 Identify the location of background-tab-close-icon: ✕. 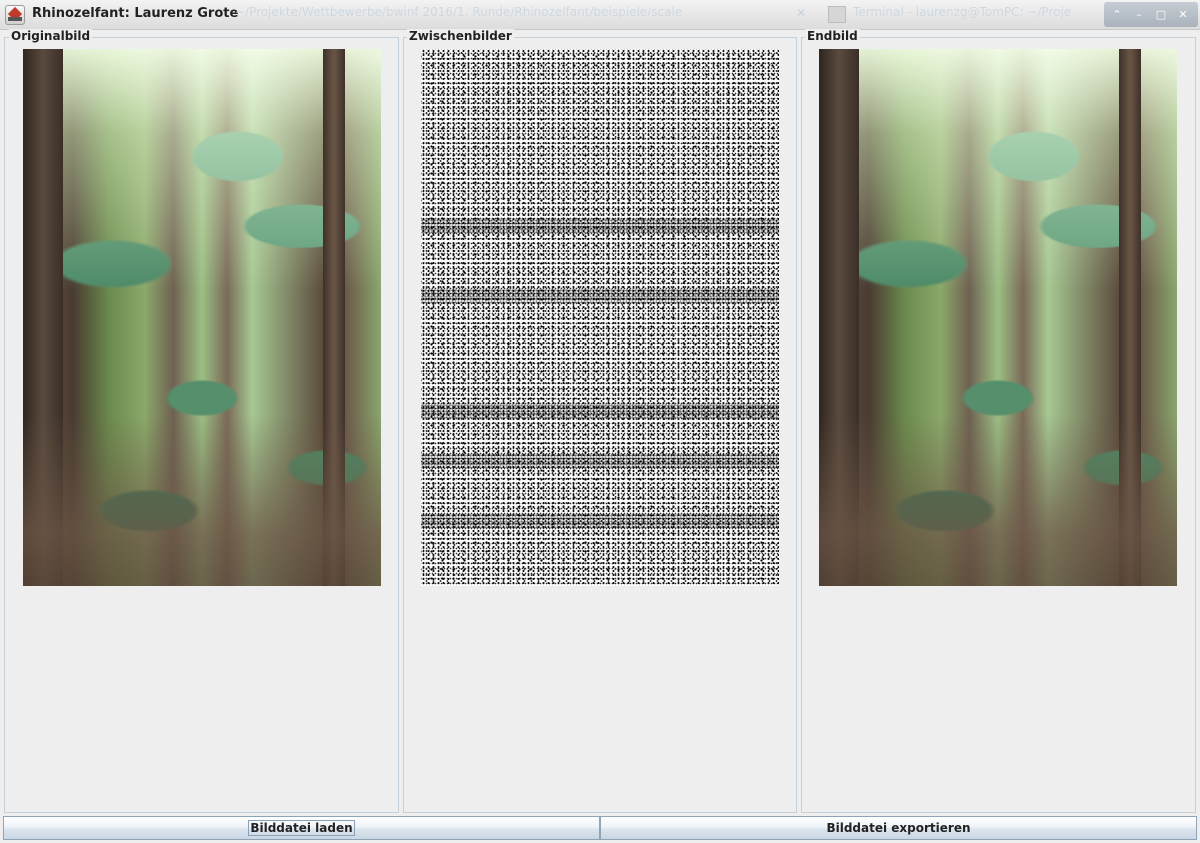
(801, 13).